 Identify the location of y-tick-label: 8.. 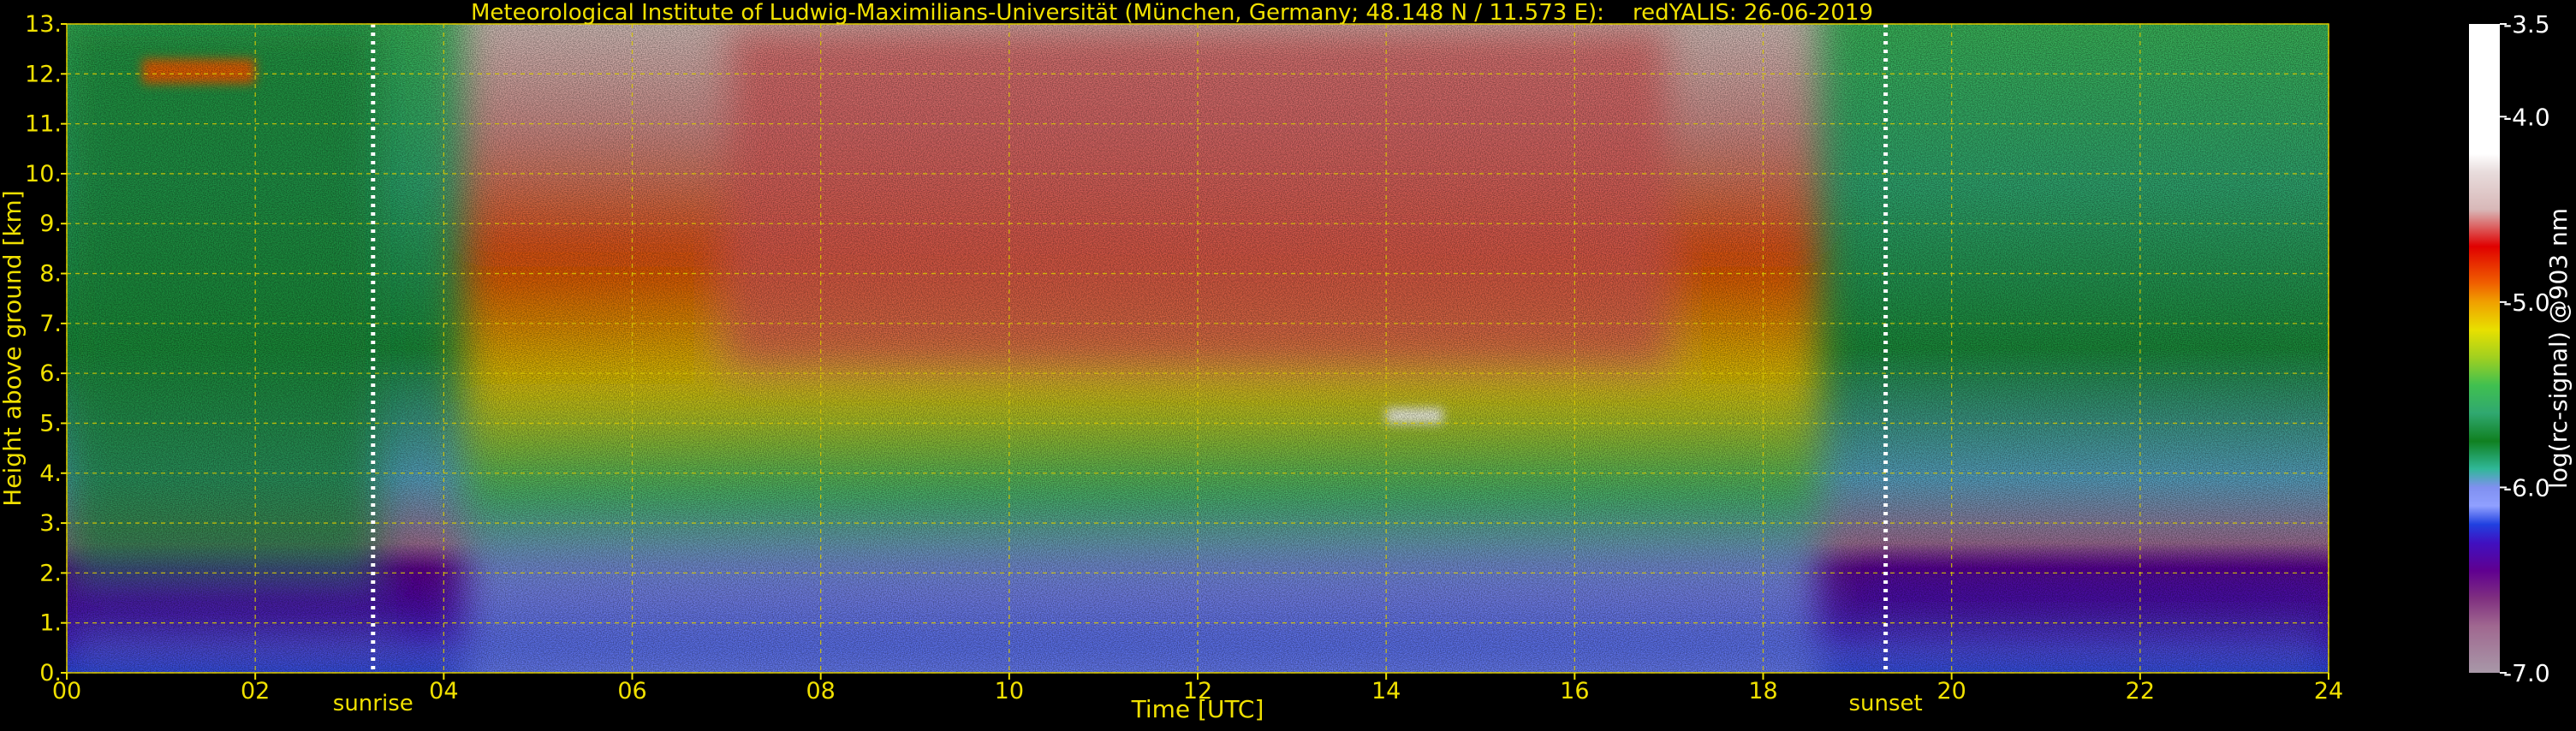
(50, 274).